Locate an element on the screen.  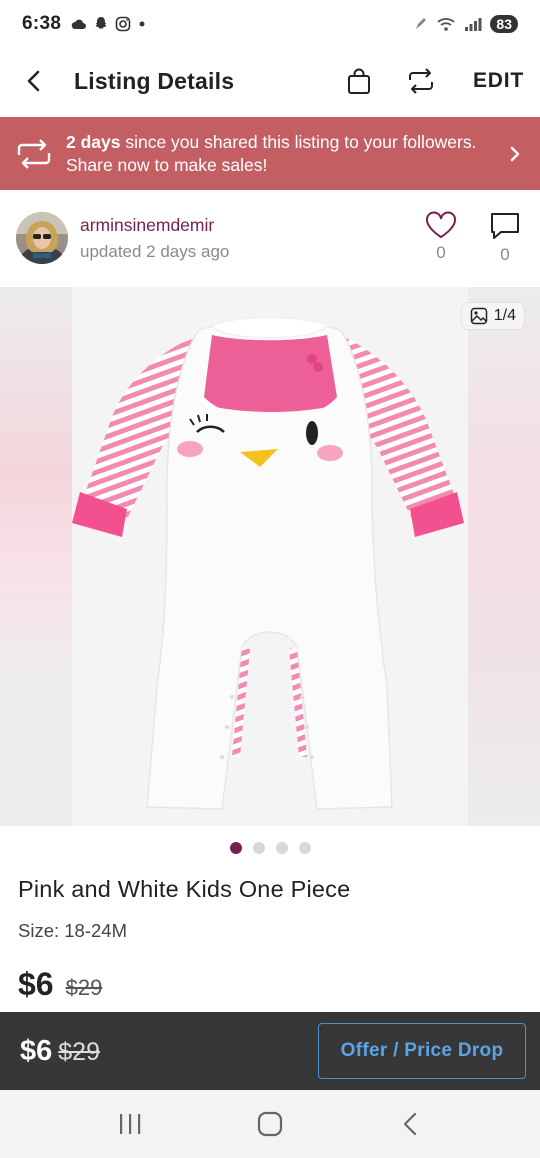
comment-count: 0 is located at coordinates (505, 254).